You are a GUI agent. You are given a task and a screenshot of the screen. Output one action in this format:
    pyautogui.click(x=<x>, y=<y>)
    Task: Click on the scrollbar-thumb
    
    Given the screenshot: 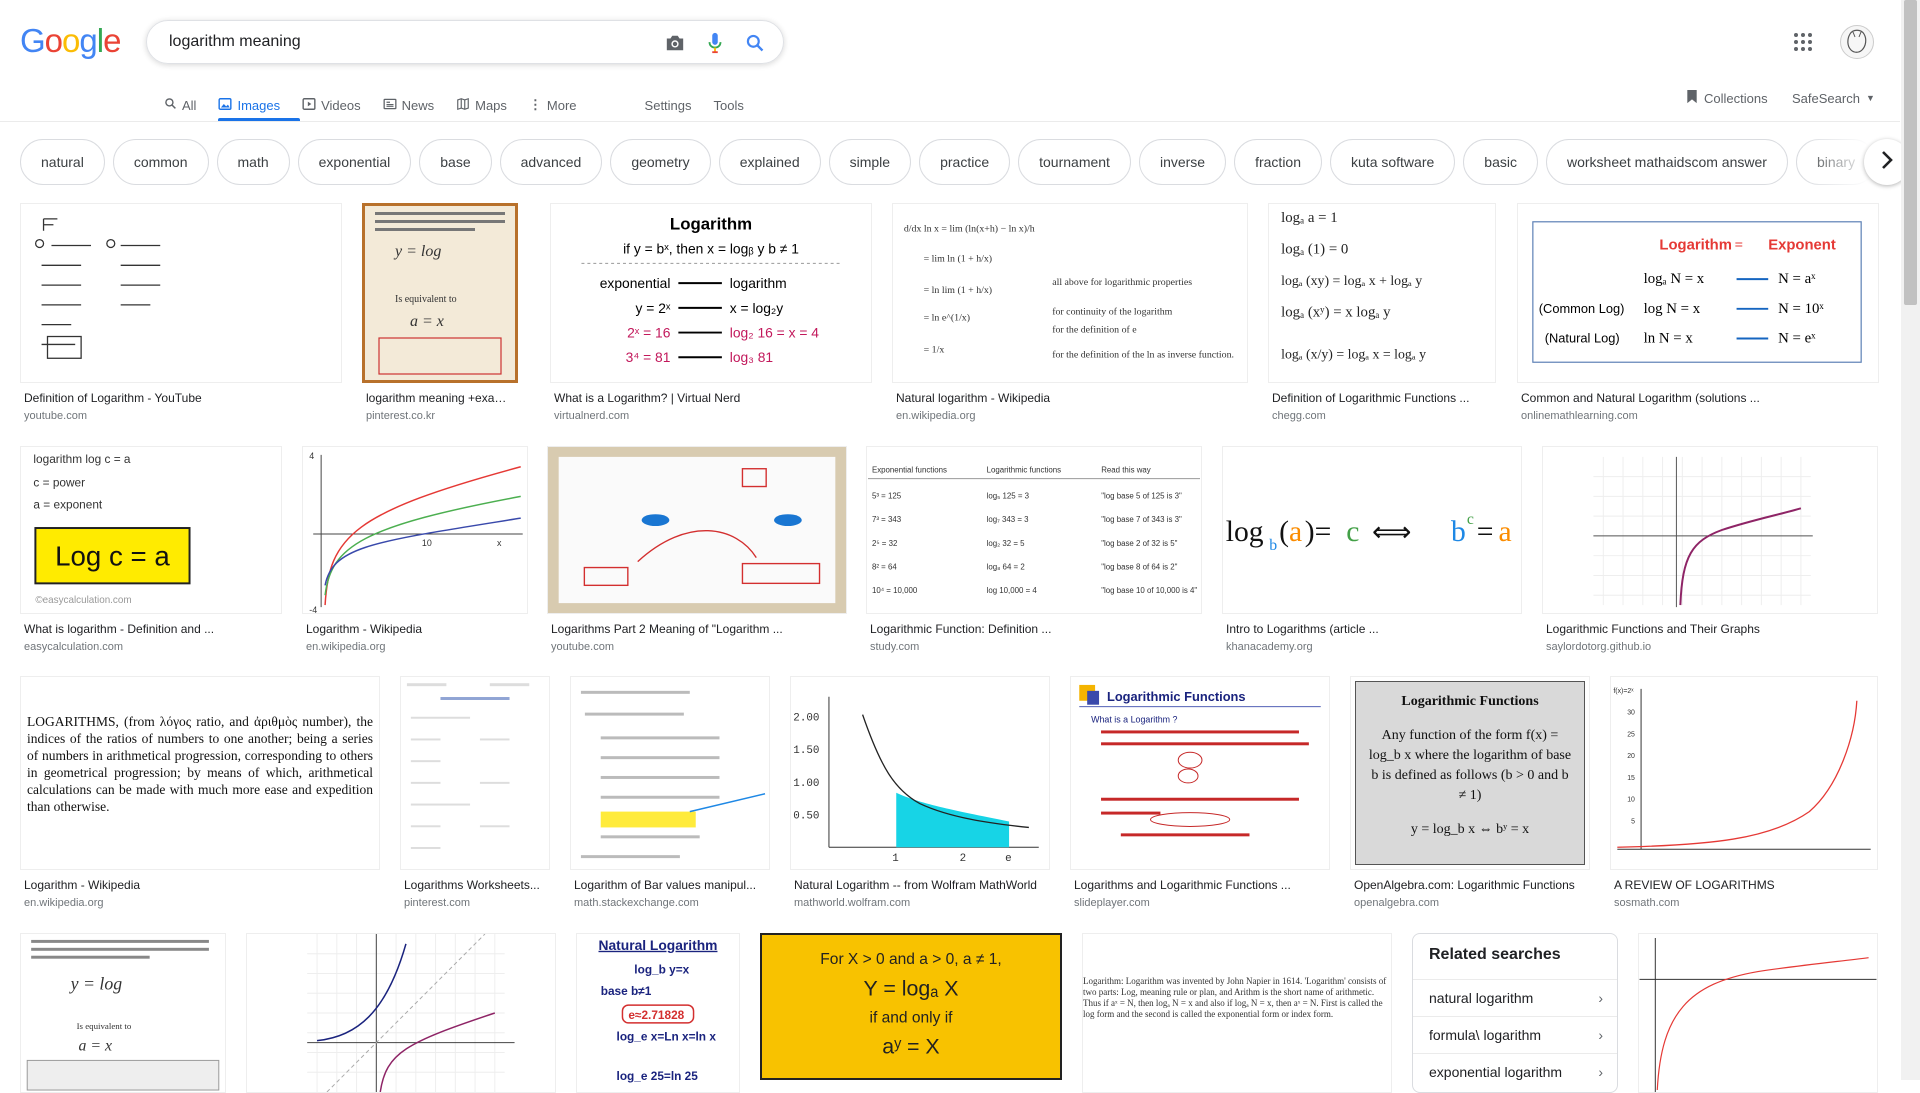 What is the action you would take?
    pyautogui.click(x=1910, y=152)
    